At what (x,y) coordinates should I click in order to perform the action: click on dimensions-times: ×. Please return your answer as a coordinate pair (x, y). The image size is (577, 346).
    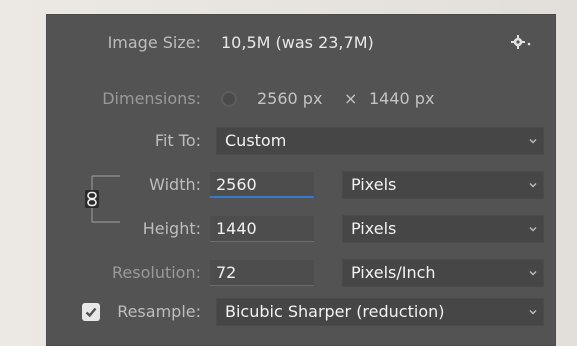
    Looking at the image, I should click on (351, 98).